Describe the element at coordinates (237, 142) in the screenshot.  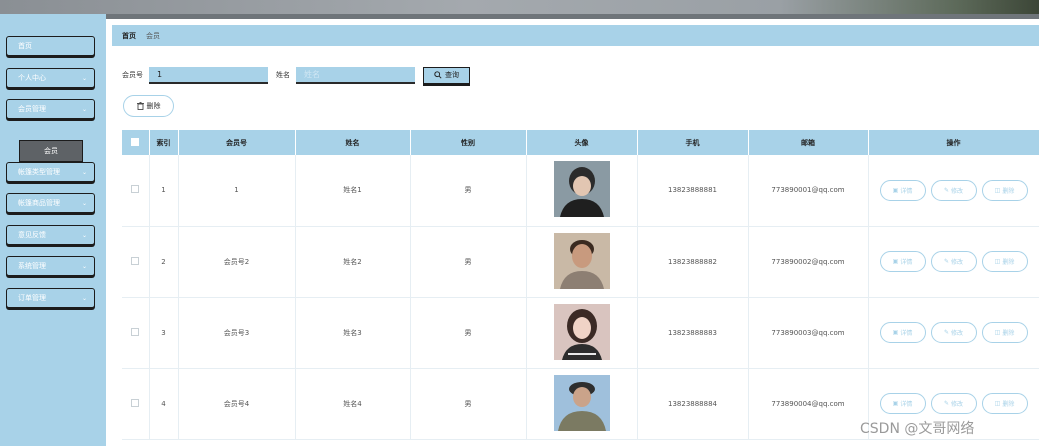
I see `header-member-no: 会员号` at that location.